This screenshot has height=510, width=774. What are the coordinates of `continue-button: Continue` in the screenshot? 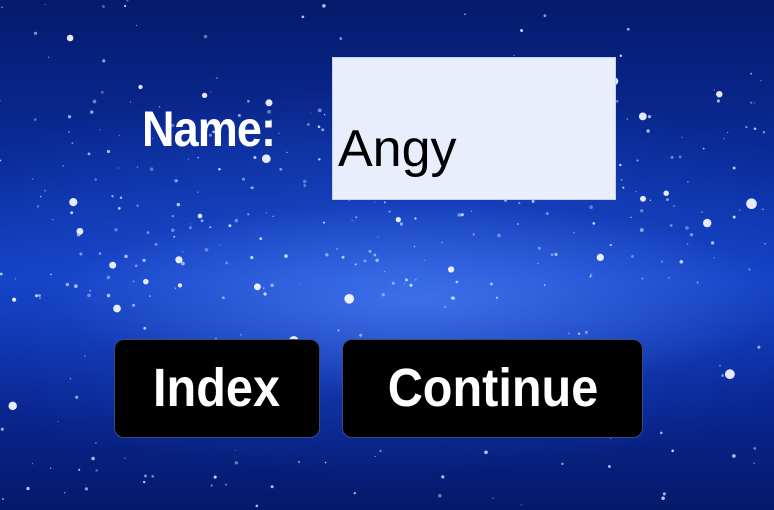 It's located at (492, 388).